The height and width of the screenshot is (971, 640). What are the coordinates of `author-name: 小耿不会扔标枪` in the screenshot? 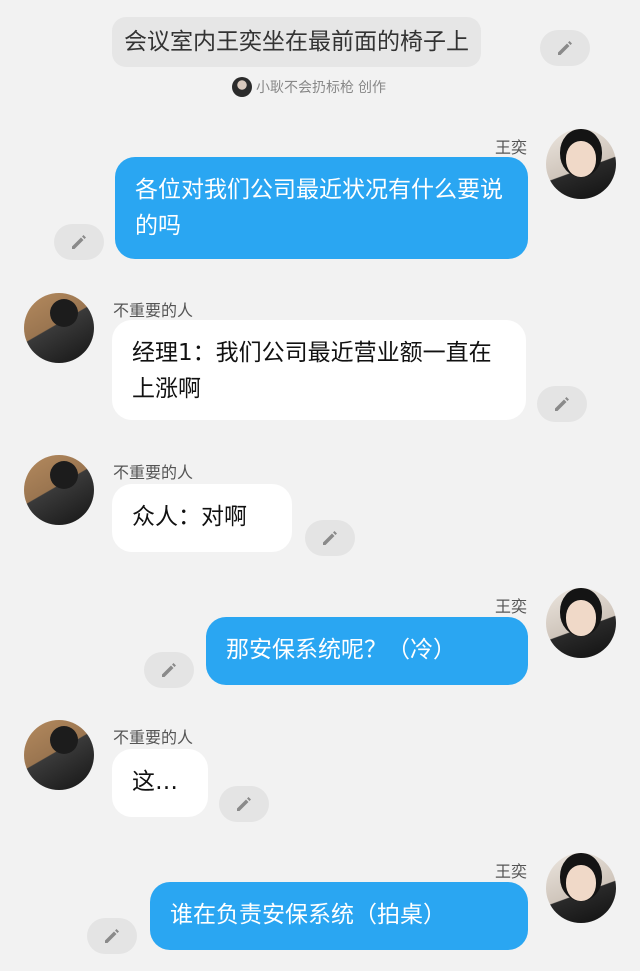 It's located at (305, 87).